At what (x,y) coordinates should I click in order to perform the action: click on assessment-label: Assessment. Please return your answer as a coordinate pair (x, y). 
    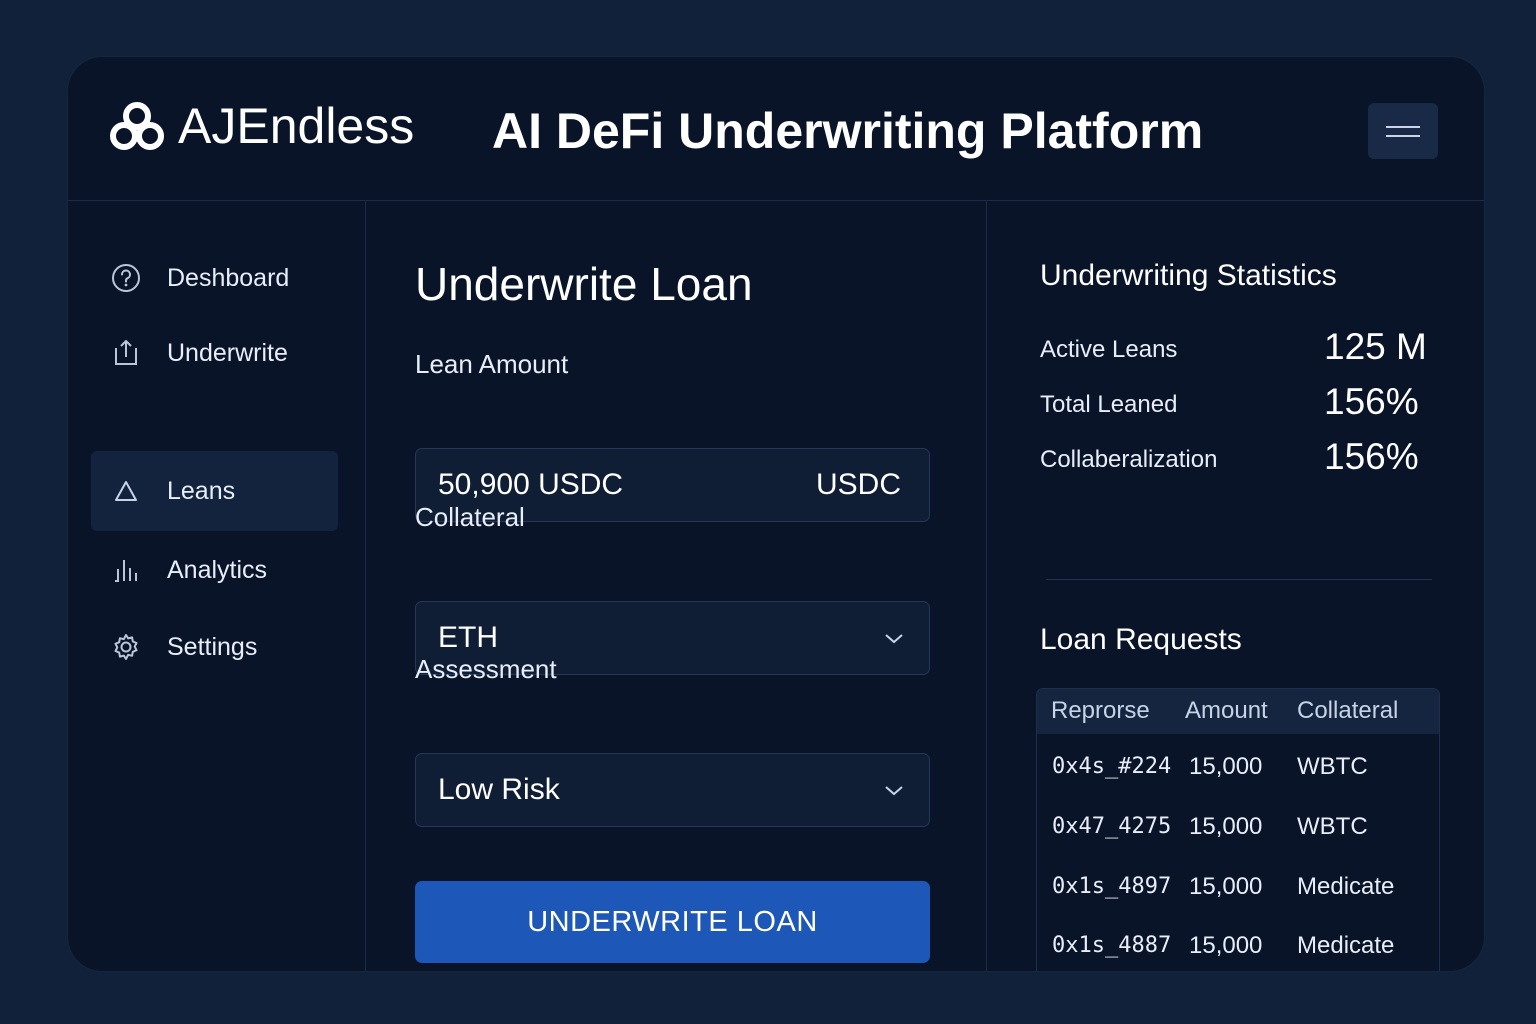
    Looking at the image, I should click on (486, 669).